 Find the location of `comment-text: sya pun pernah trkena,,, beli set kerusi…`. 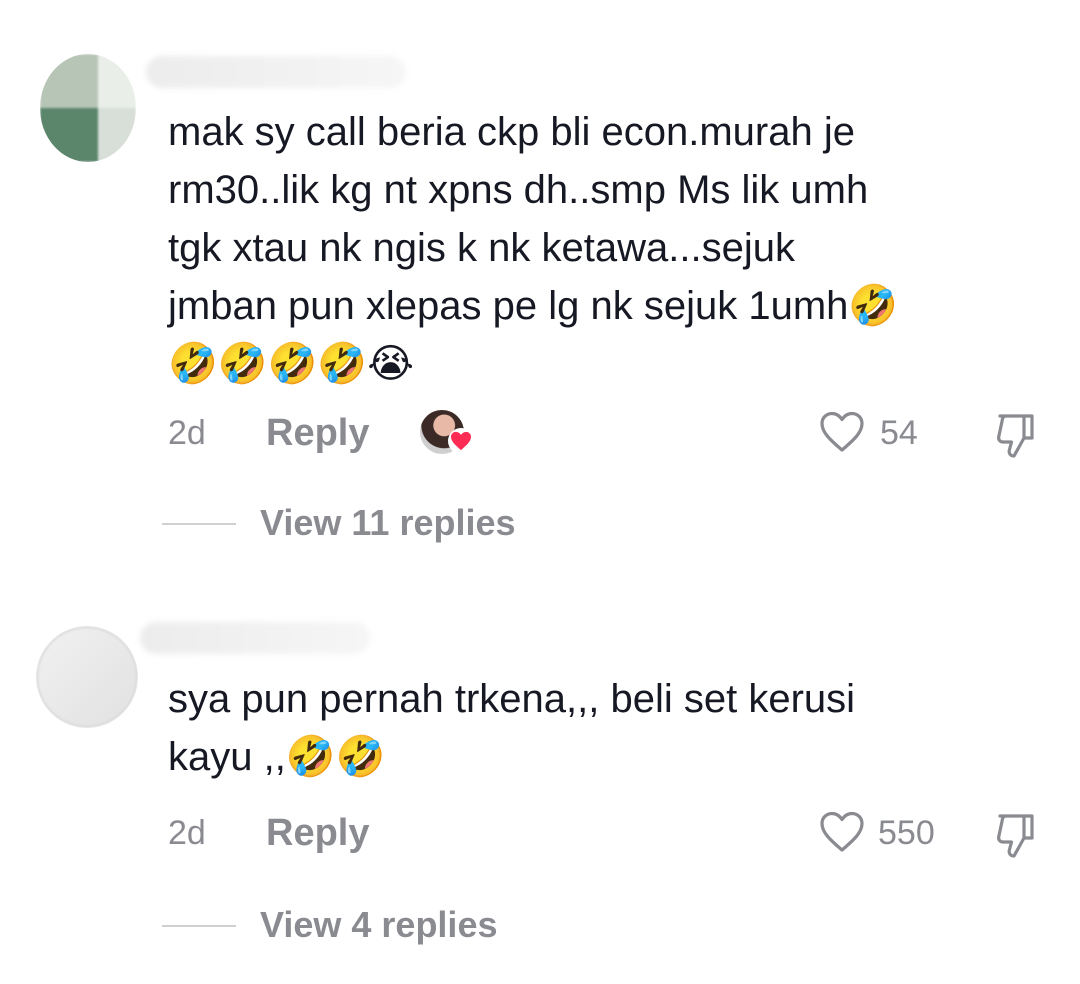

comment-text: sya pun pernah trkena,,, beli set kerusi… is located at coordinates (512, 728).